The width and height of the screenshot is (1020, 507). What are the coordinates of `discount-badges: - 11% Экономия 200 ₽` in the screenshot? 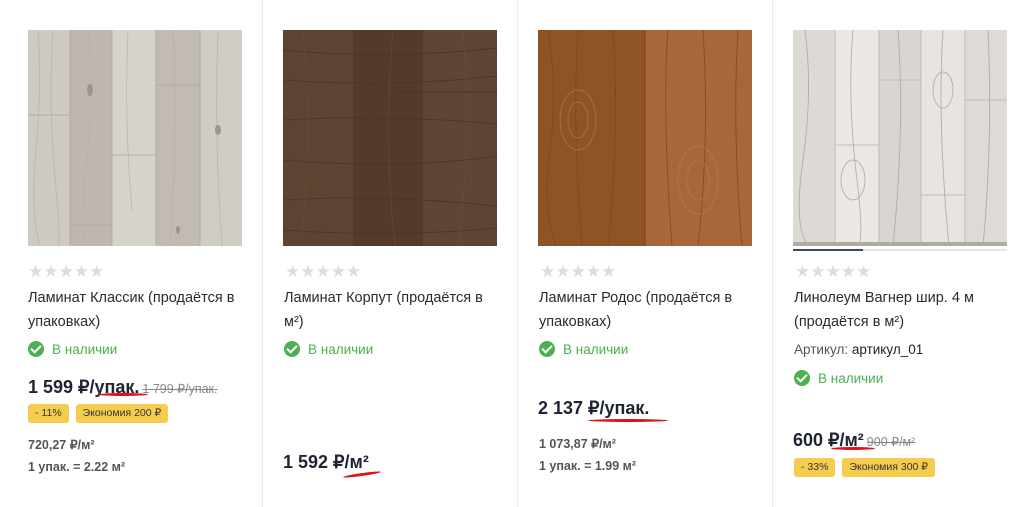 It's located at (98, 413).